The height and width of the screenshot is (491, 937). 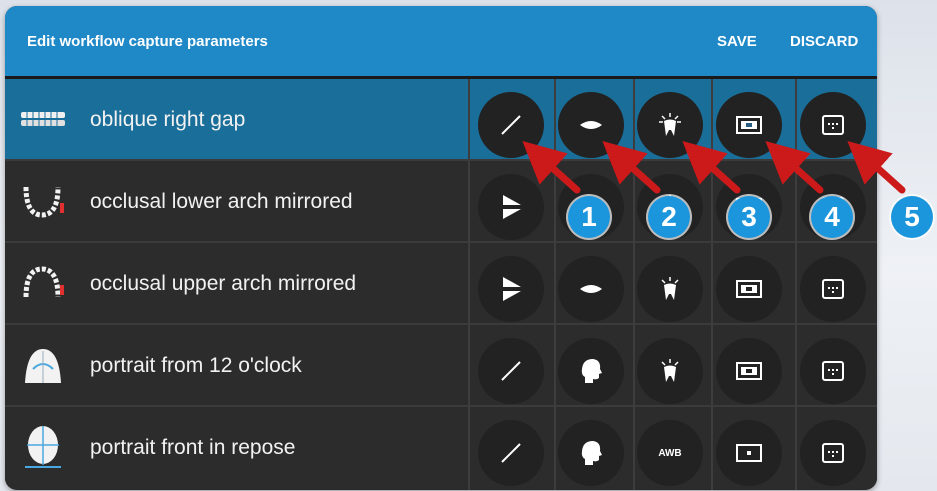 I want to click on callout-marker-1: 1, so click(x=589, y=217).